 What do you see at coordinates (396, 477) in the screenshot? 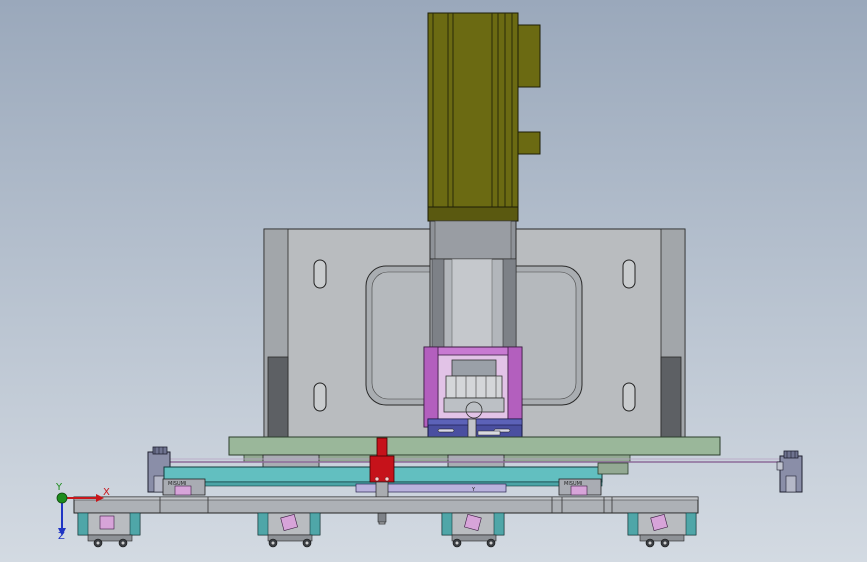
I see `teal-carriage-plate: Y` at bounding box center [396, 477].